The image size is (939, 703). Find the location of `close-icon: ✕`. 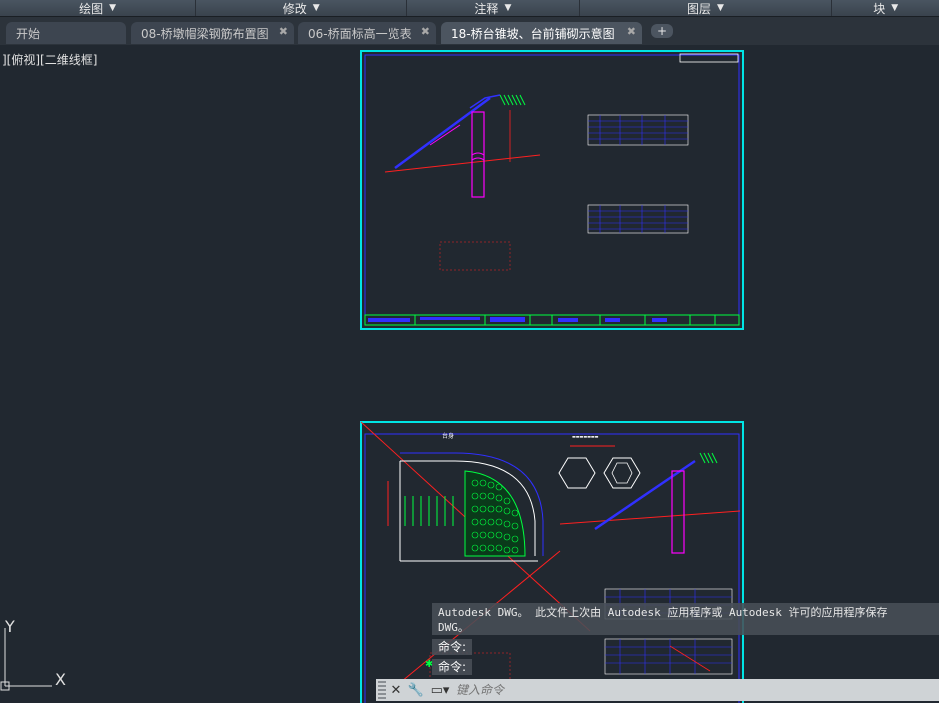

close-icon: ✕ is located at coordinates (396, 690).